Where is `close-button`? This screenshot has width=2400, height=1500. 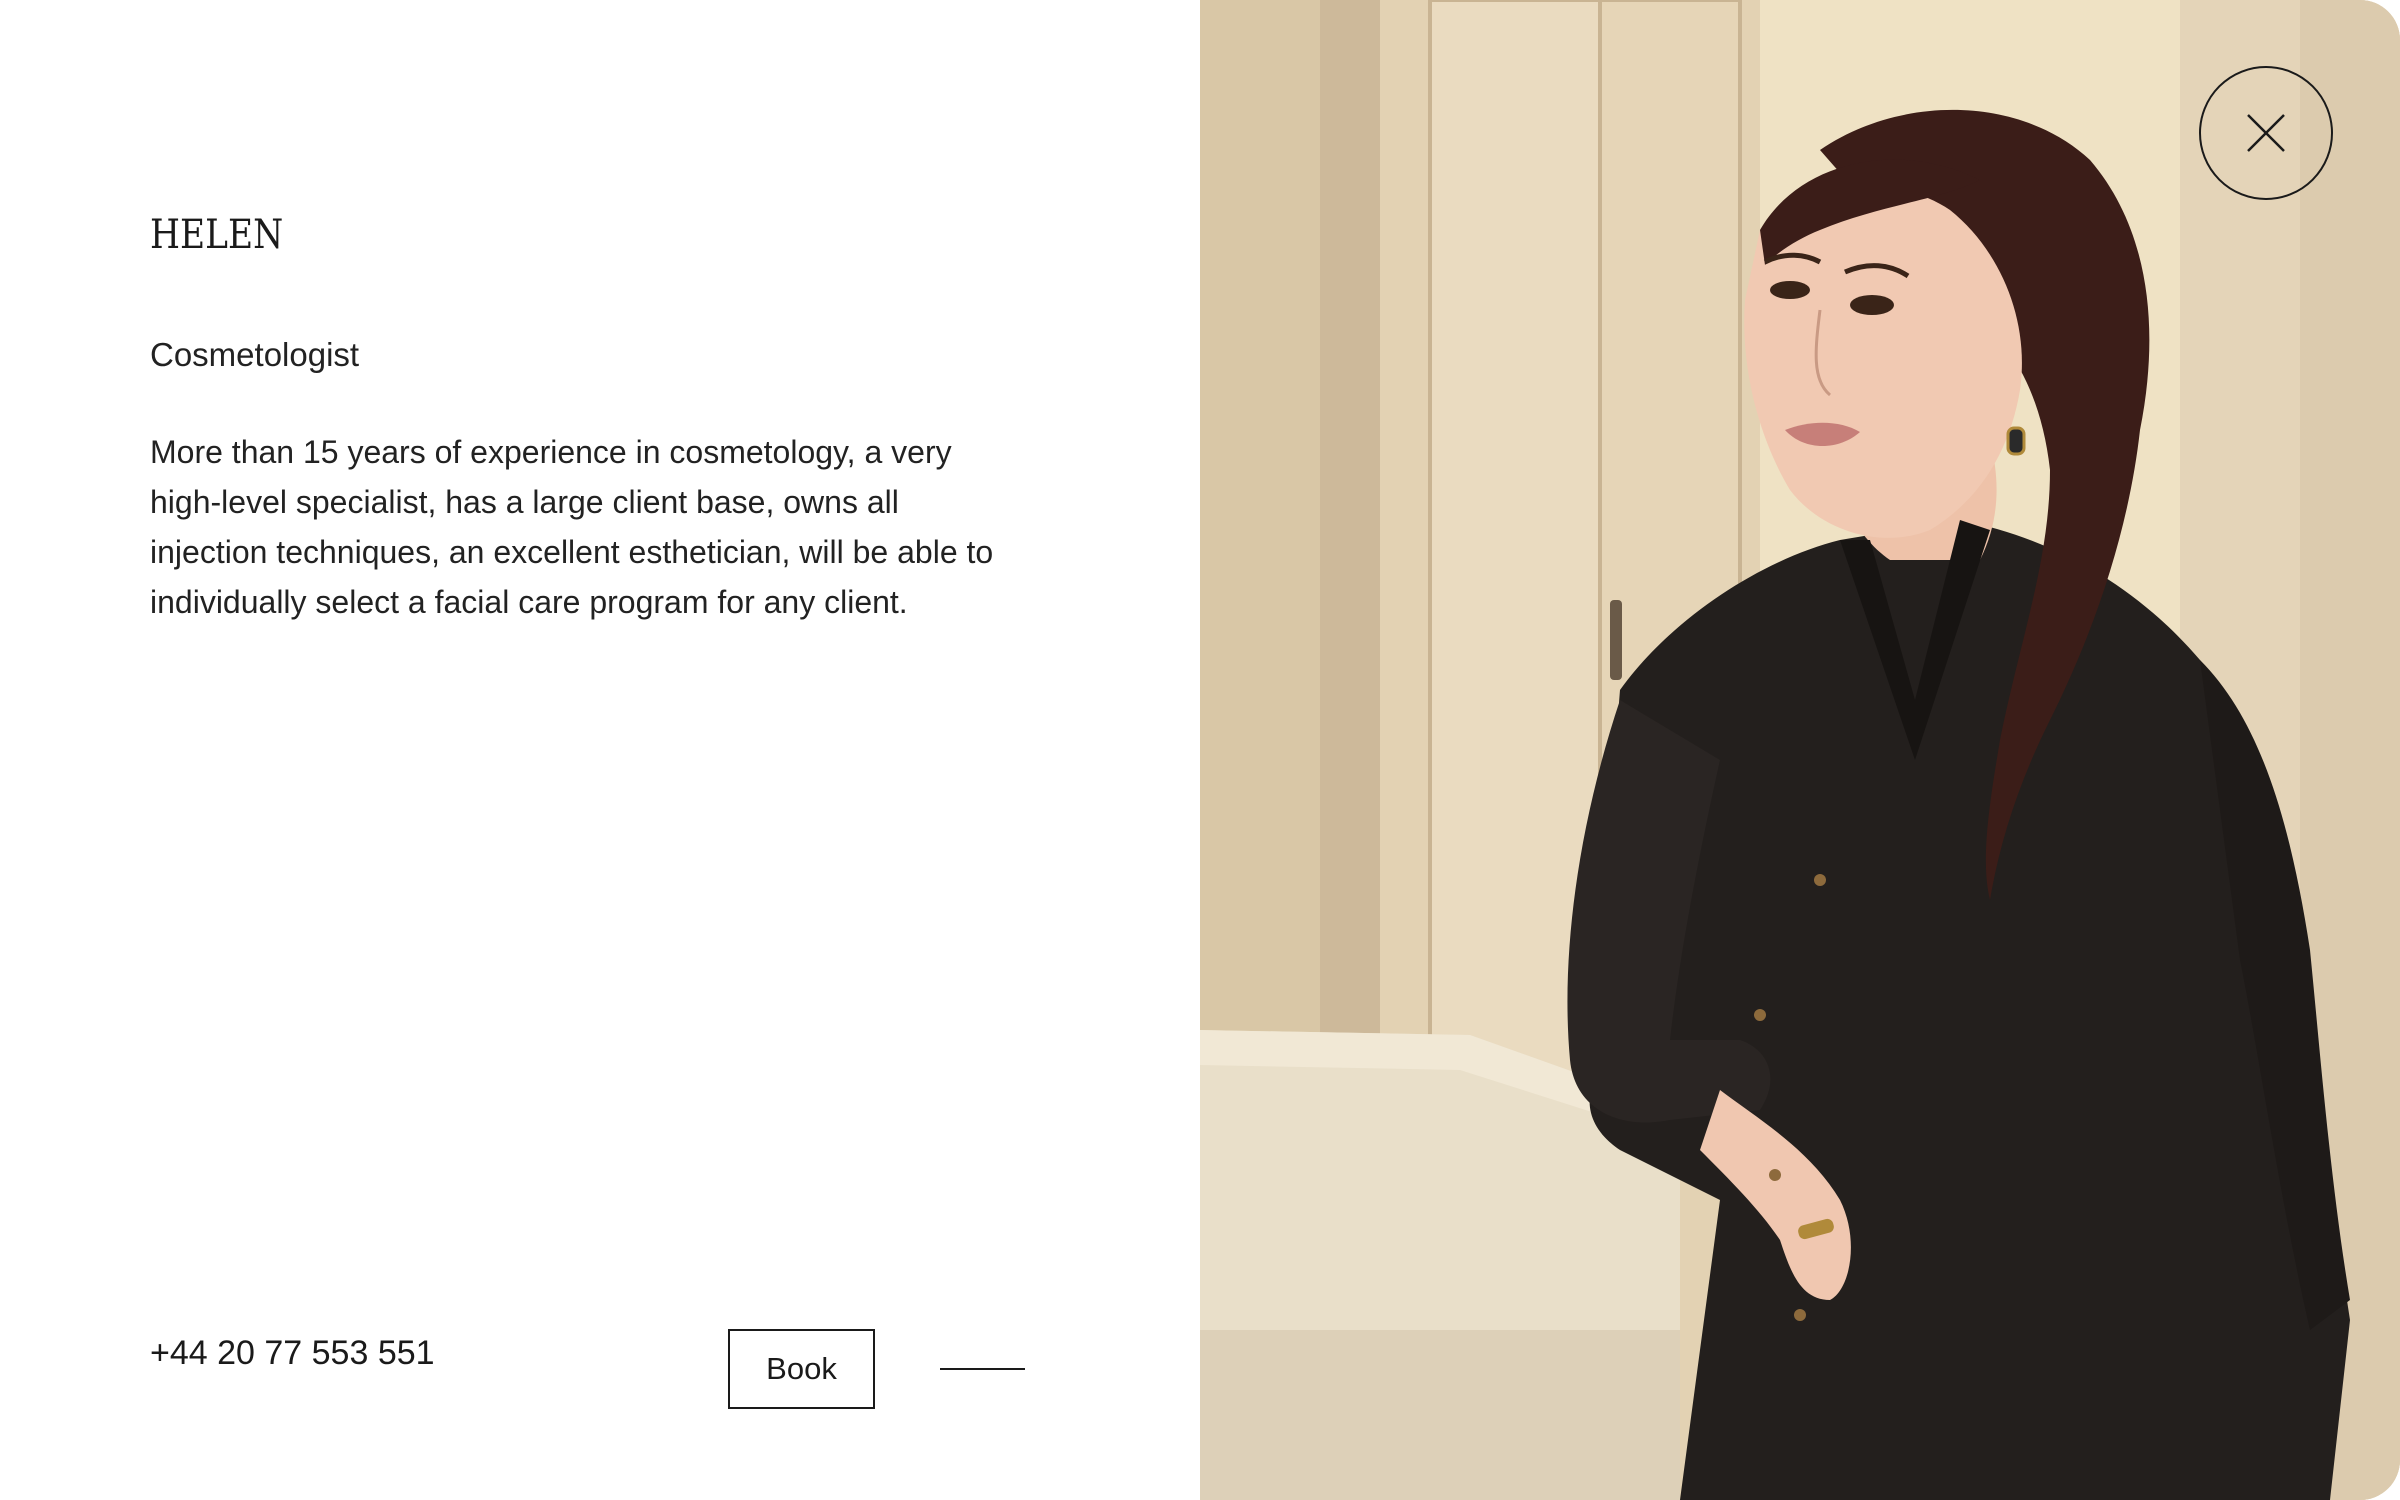
close-button is located at coordinates (2266, 133).